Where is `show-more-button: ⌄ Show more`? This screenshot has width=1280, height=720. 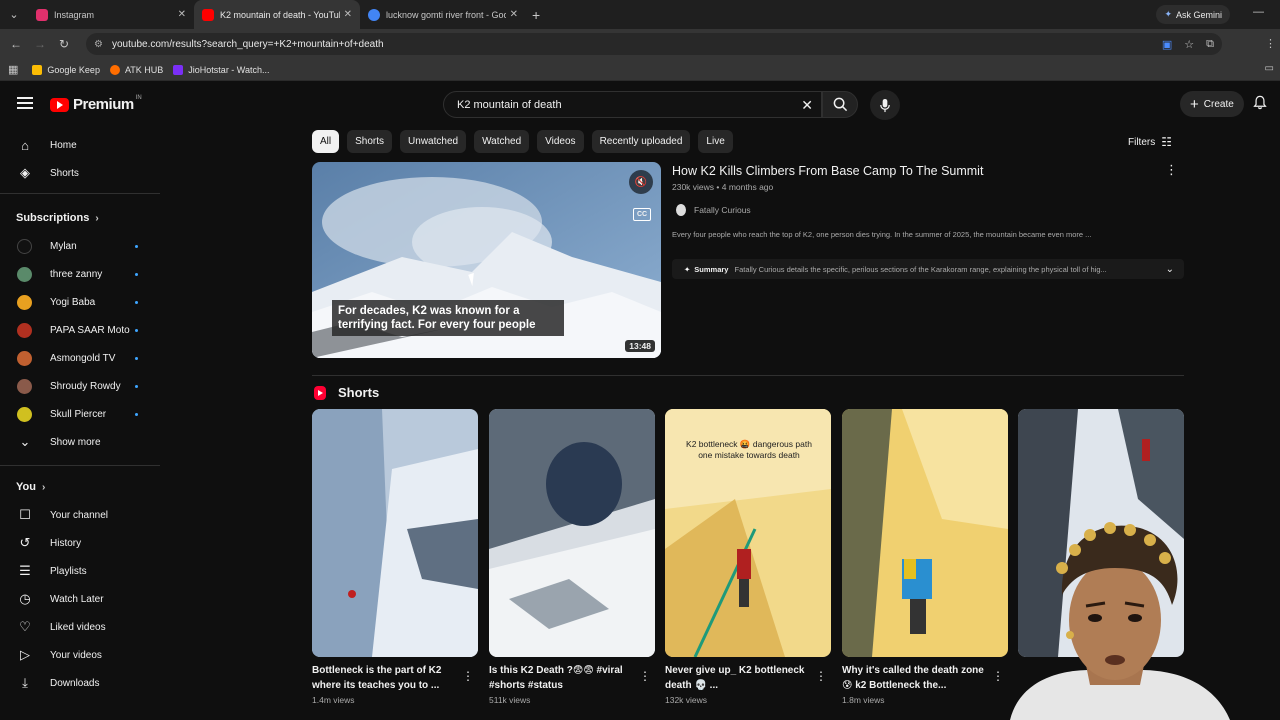 show-more-button: ⌄ Show more is located at coordinates (80, 442).